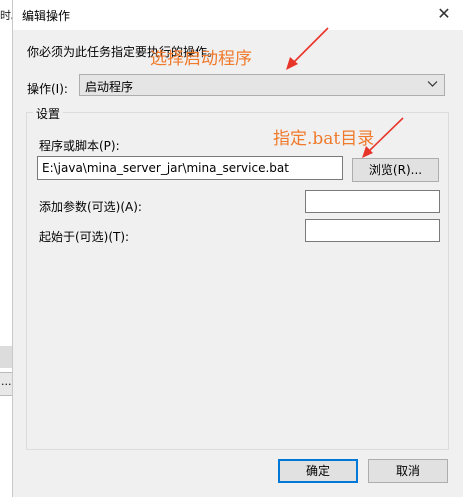 The image size is (463, 497). Describe the element at coordinates (84, 237) in the screenshot. I see `start-in-label: 起始于(可选)(T):` at that location.